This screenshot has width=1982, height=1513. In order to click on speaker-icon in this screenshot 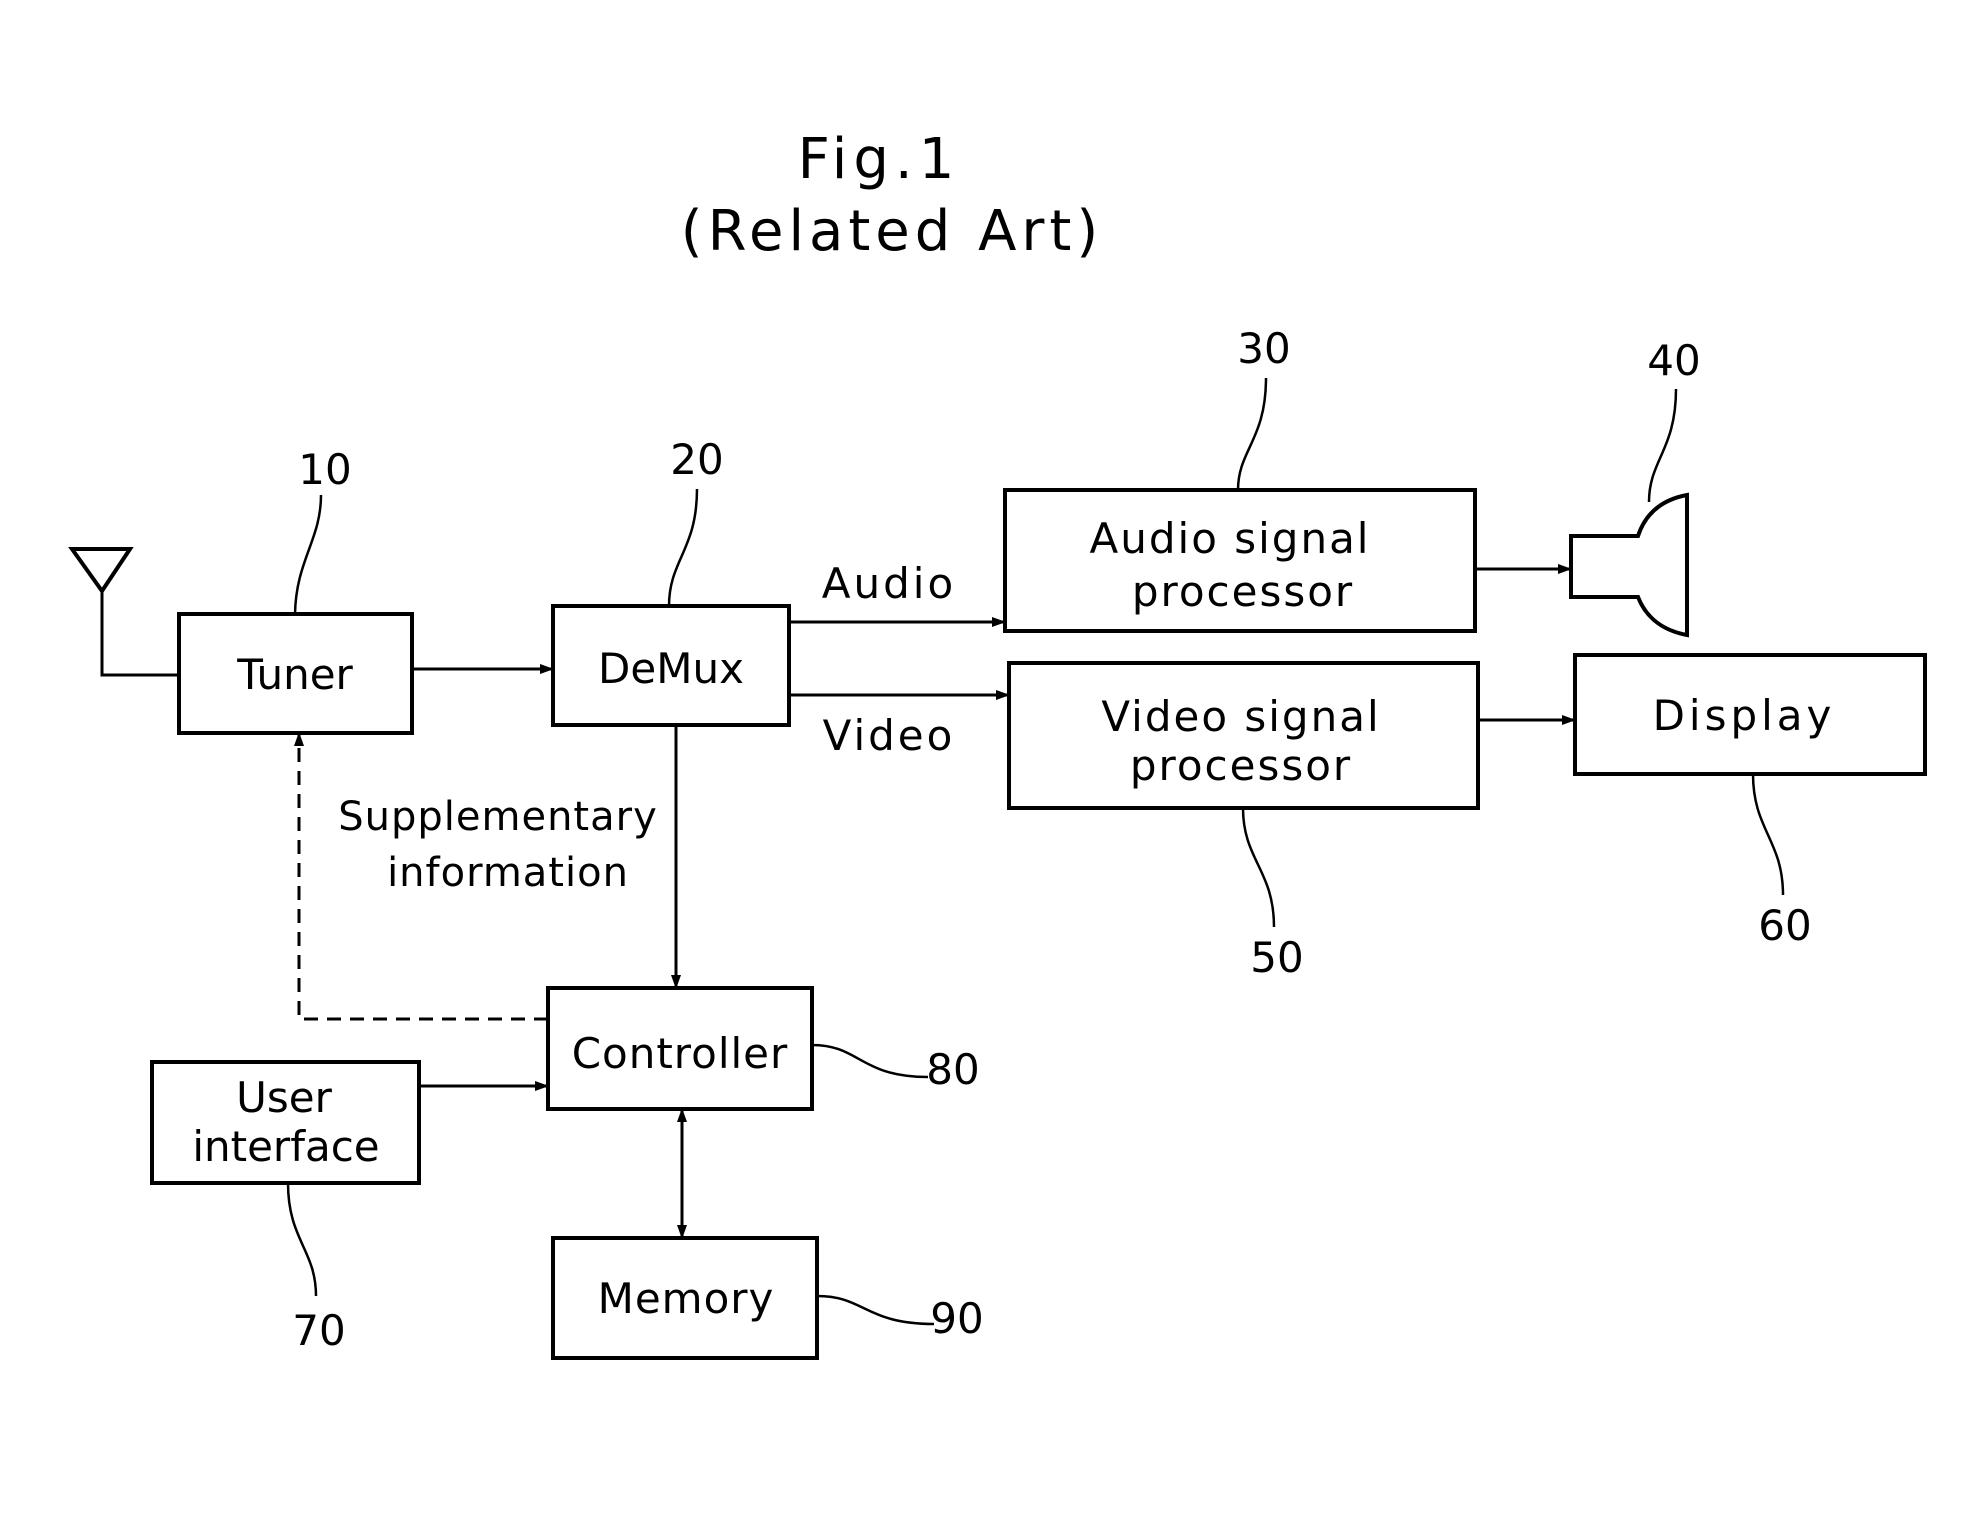, I will do `click(1629, 565)`.